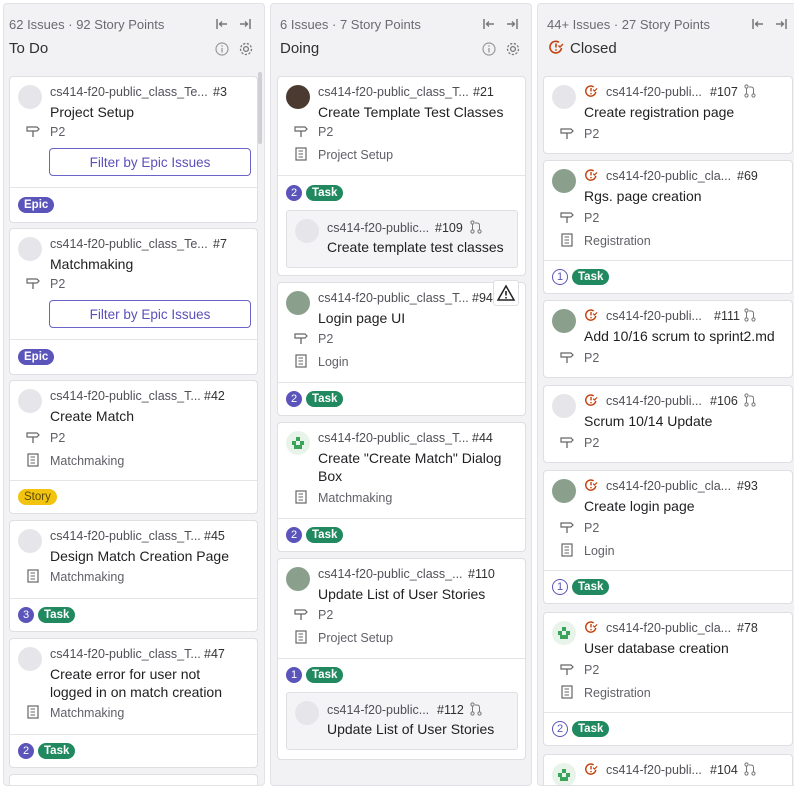 The image size is (794, 786). What do you see at coordinates (133, 779) in the screenshot?
I see `issue-card` at bounding box center [133, 779].